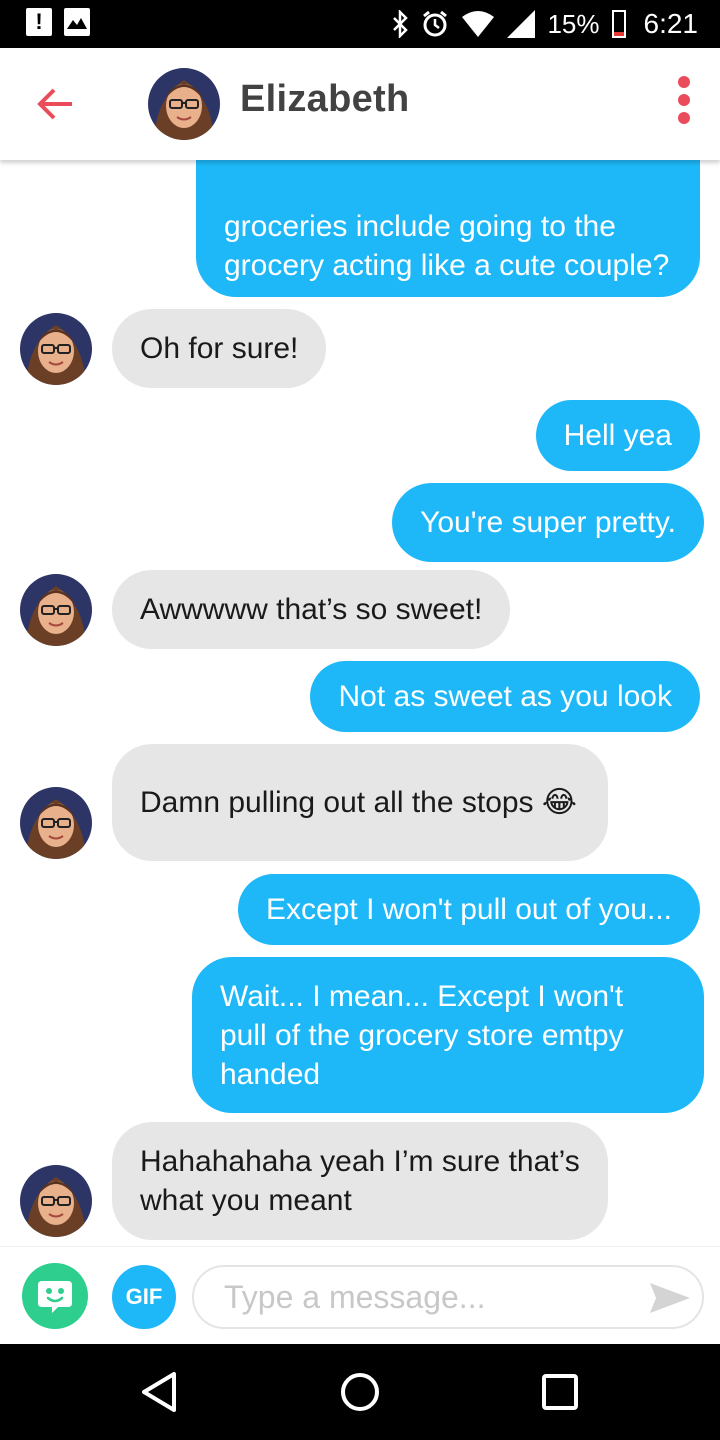 The width and height of the screenshot is (720, 1440). I want to click on back-button, so click(56, 104).